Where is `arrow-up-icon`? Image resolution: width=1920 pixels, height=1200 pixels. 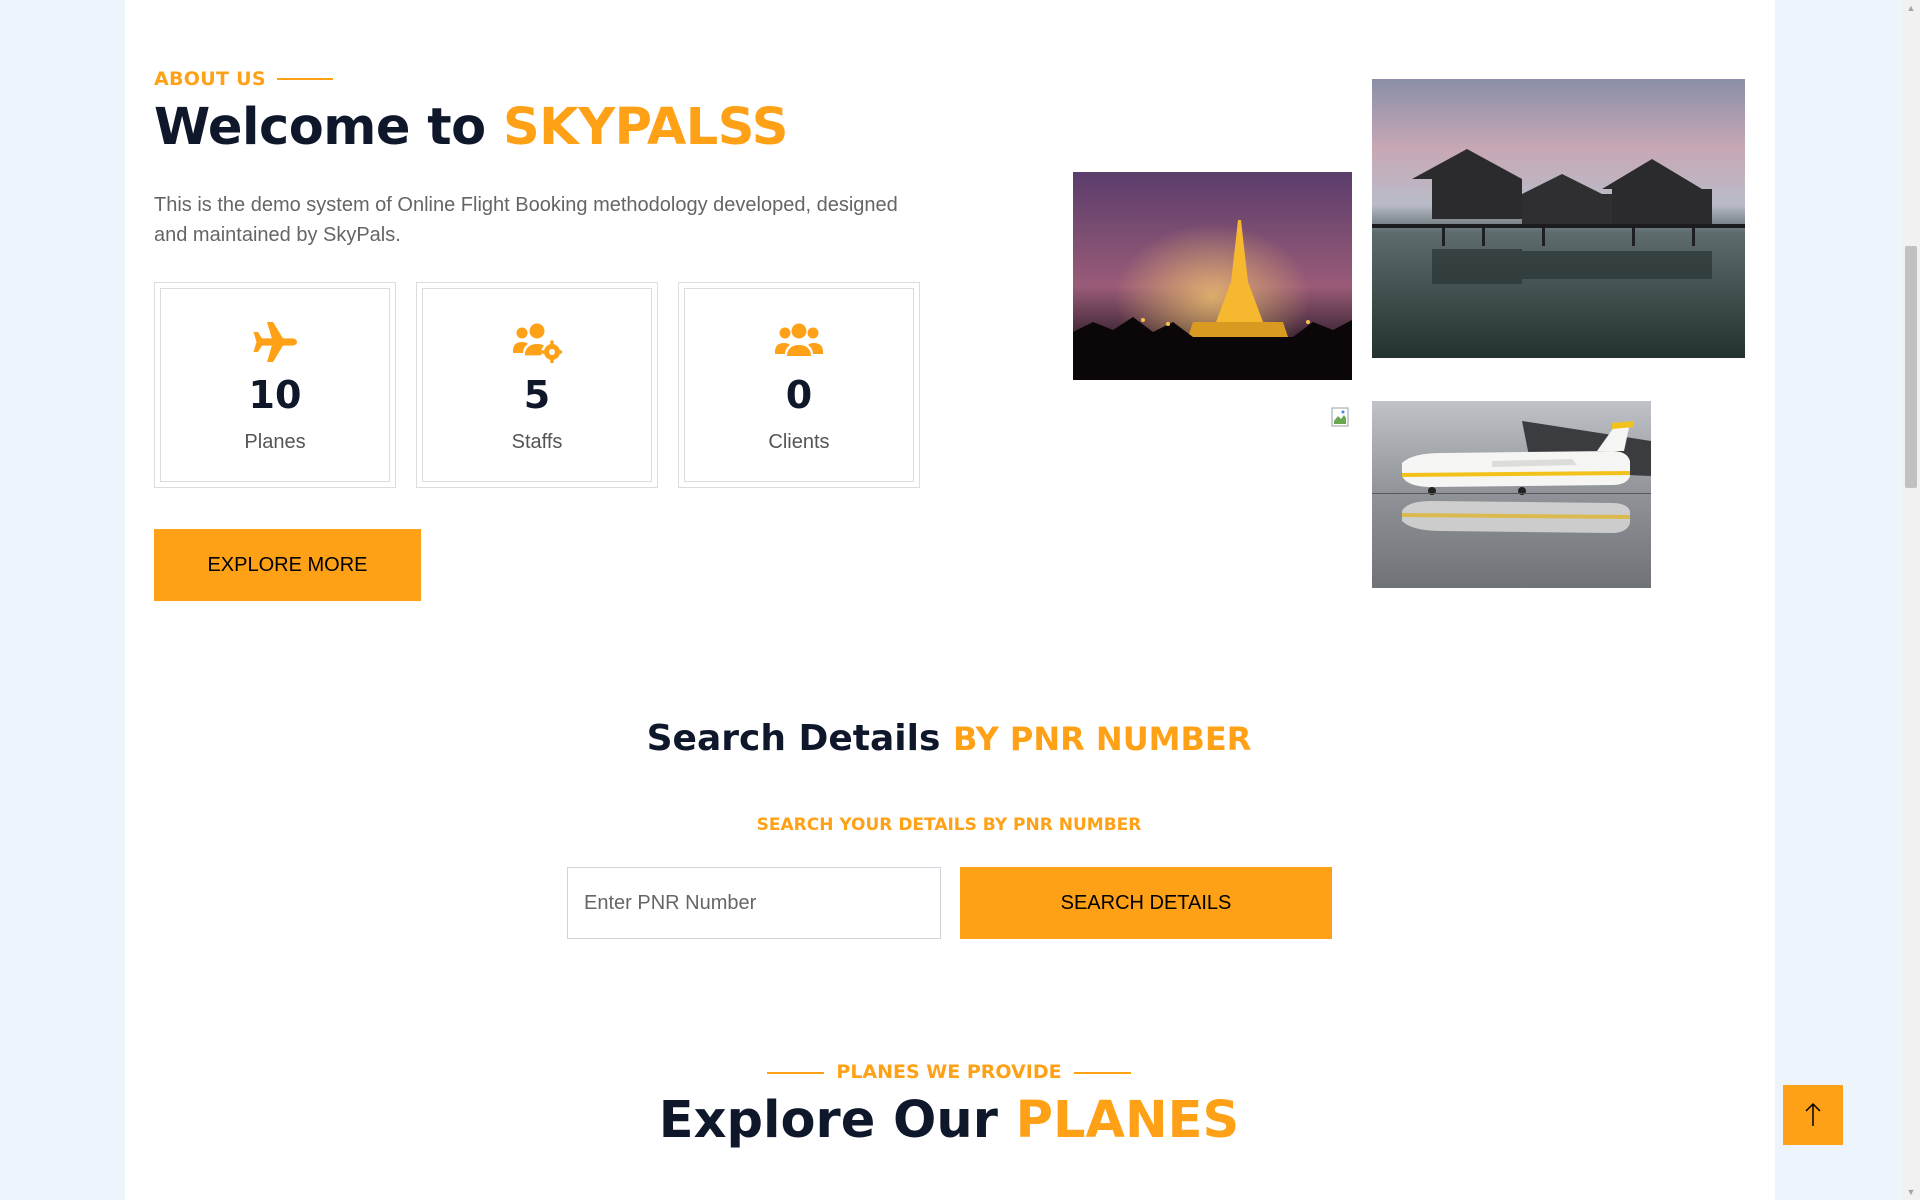 arrow-up-icon is located at coordinates (1813, 1114).